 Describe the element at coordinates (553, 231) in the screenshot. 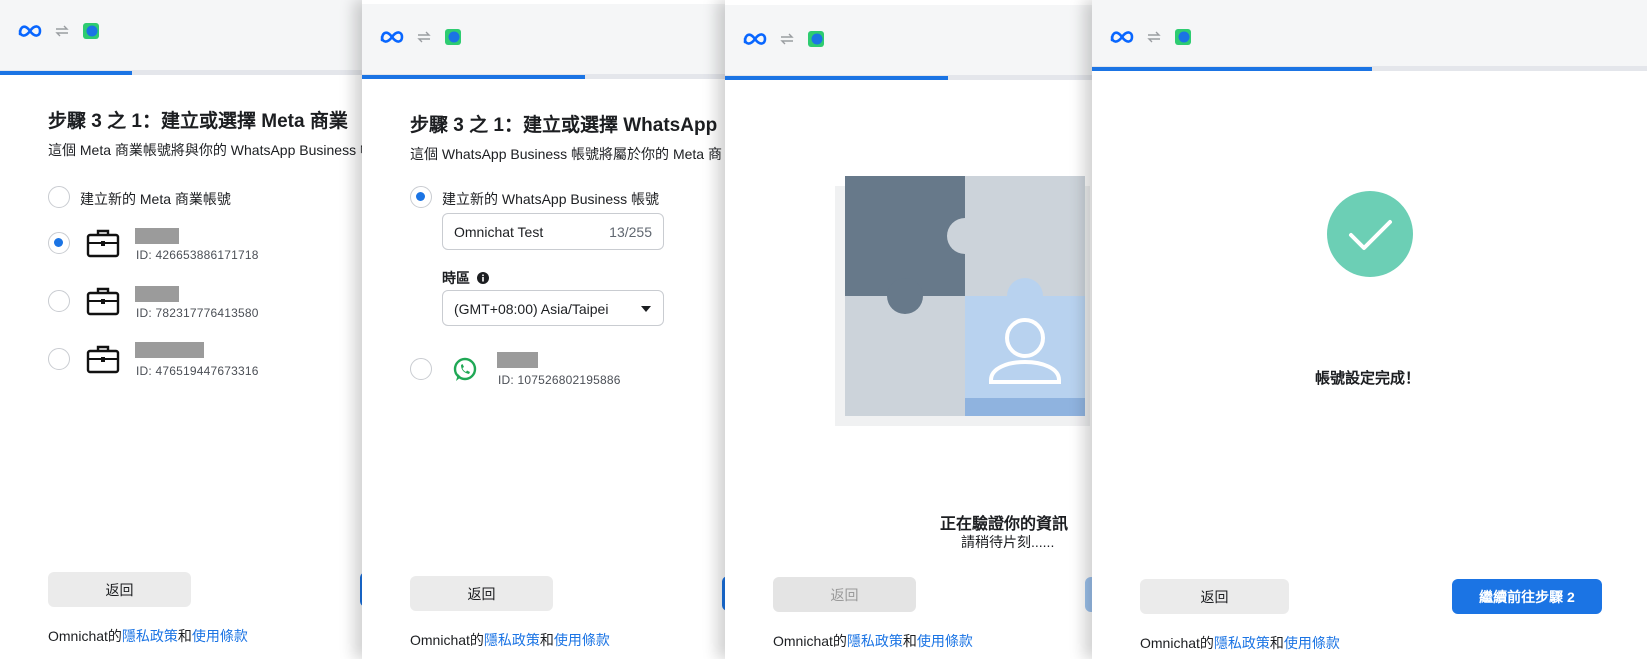

I see `account-name-input: Omnichat Test 13/255` at that location.